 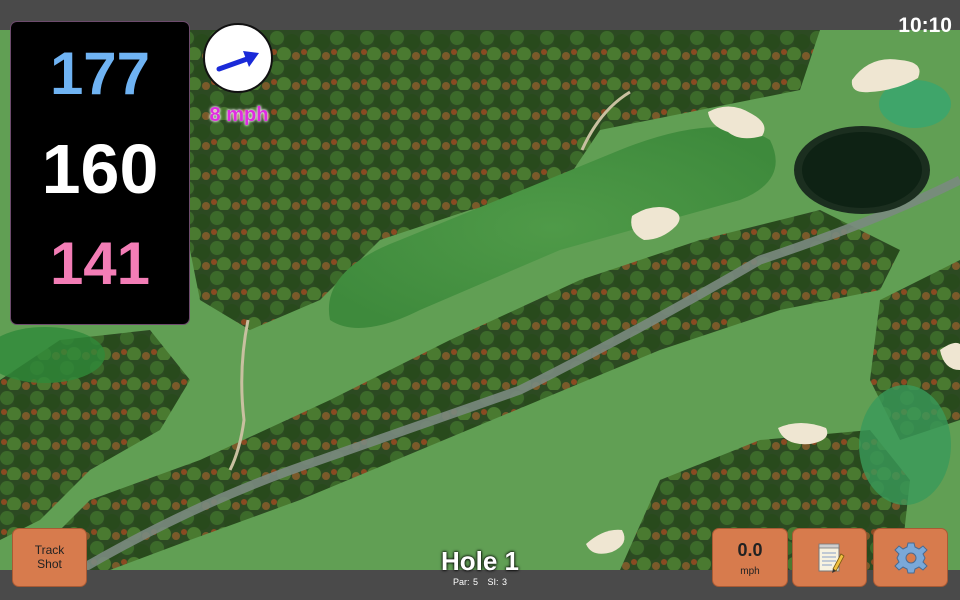 I want to click on hole-info: Par: 5 SI: 3, so click(x=480, y=582).